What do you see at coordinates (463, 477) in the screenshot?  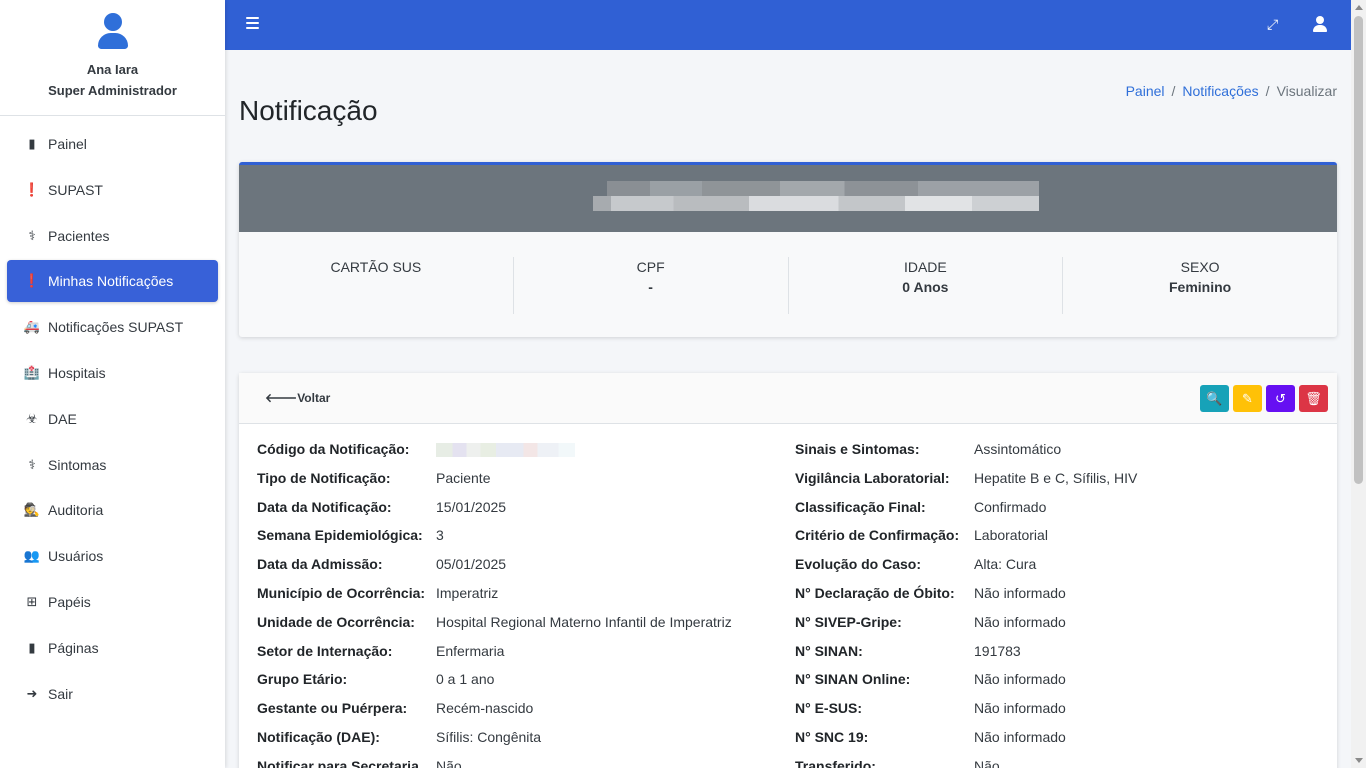 I see `field-value: Paciente` at bounding box center [463, 477].